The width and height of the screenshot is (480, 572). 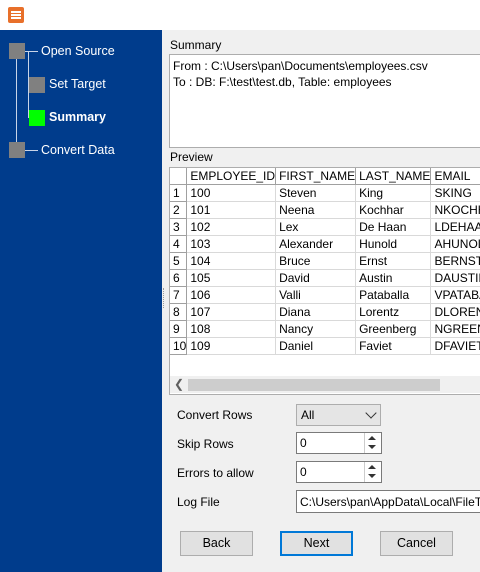 What do you see at coordinates (393, 176) in the screenshot?
I see `column-header: LAST_NAME` at bounding box center [393, 176].